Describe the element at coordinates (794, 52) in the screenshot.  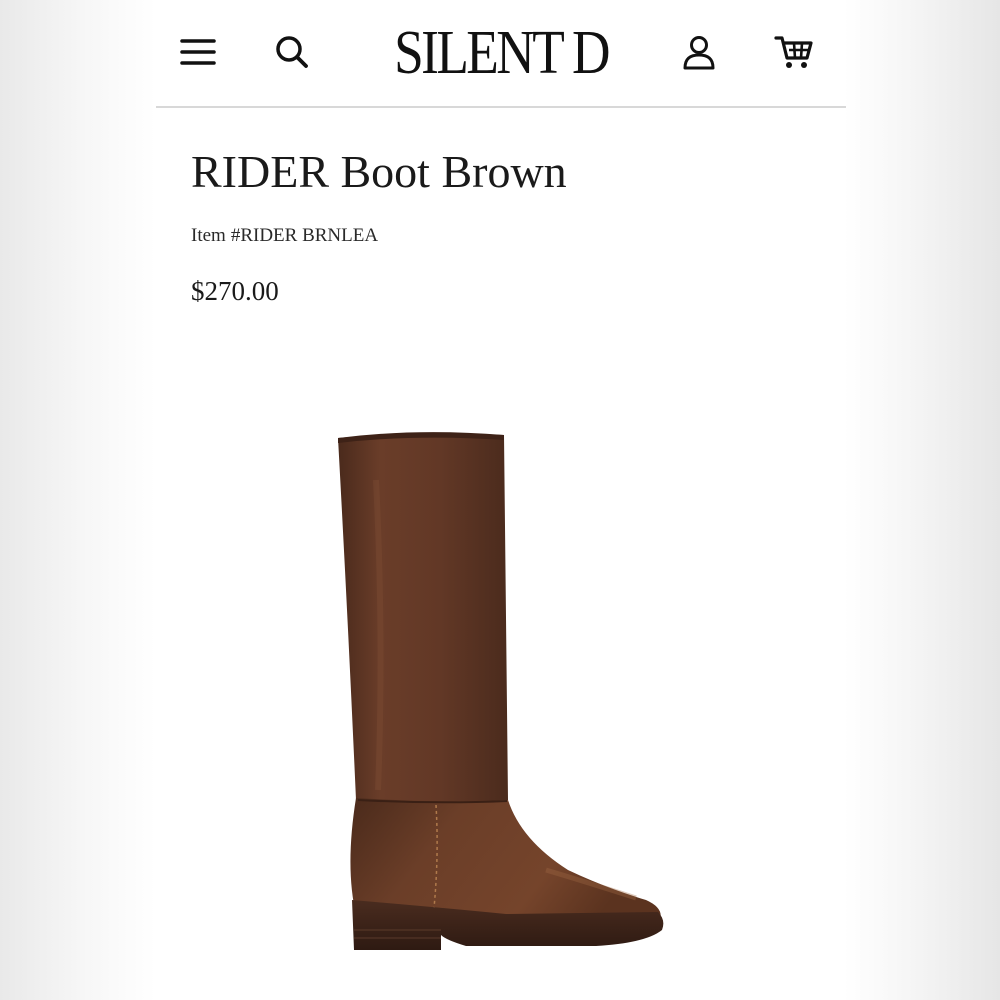
I see `shopping-cart-icon` at that location.